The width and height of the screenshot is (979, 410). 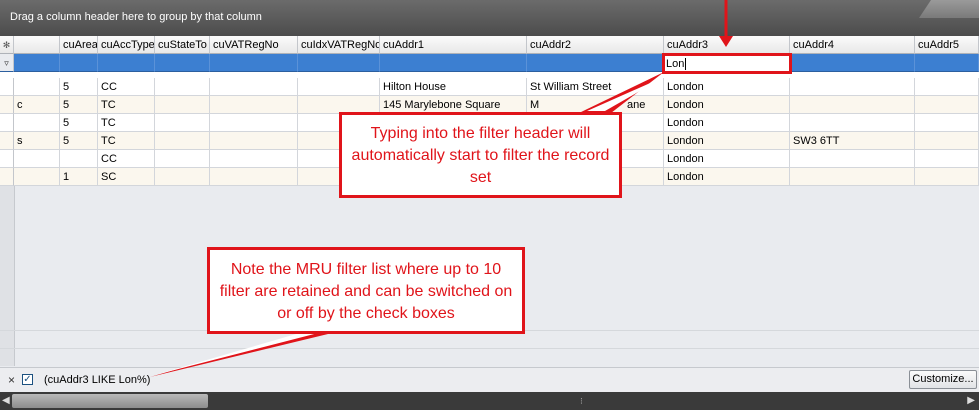 I want to click on filter-highlight-box, so click(x=727, y=63).